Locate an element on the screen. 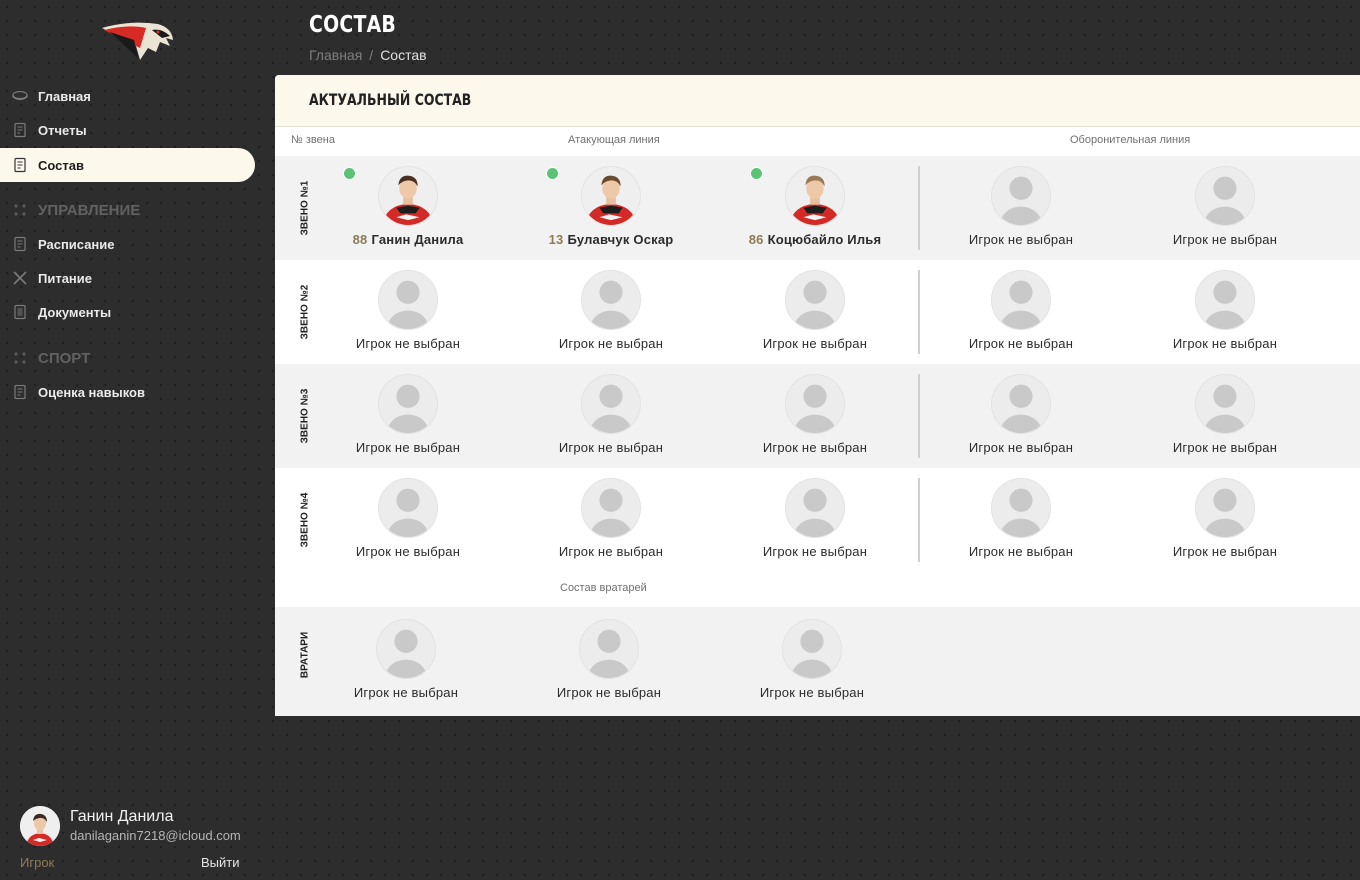  card-title: АКТУАЛЬНЫЙ СОСТАВ is located at coordinates (390, 99).